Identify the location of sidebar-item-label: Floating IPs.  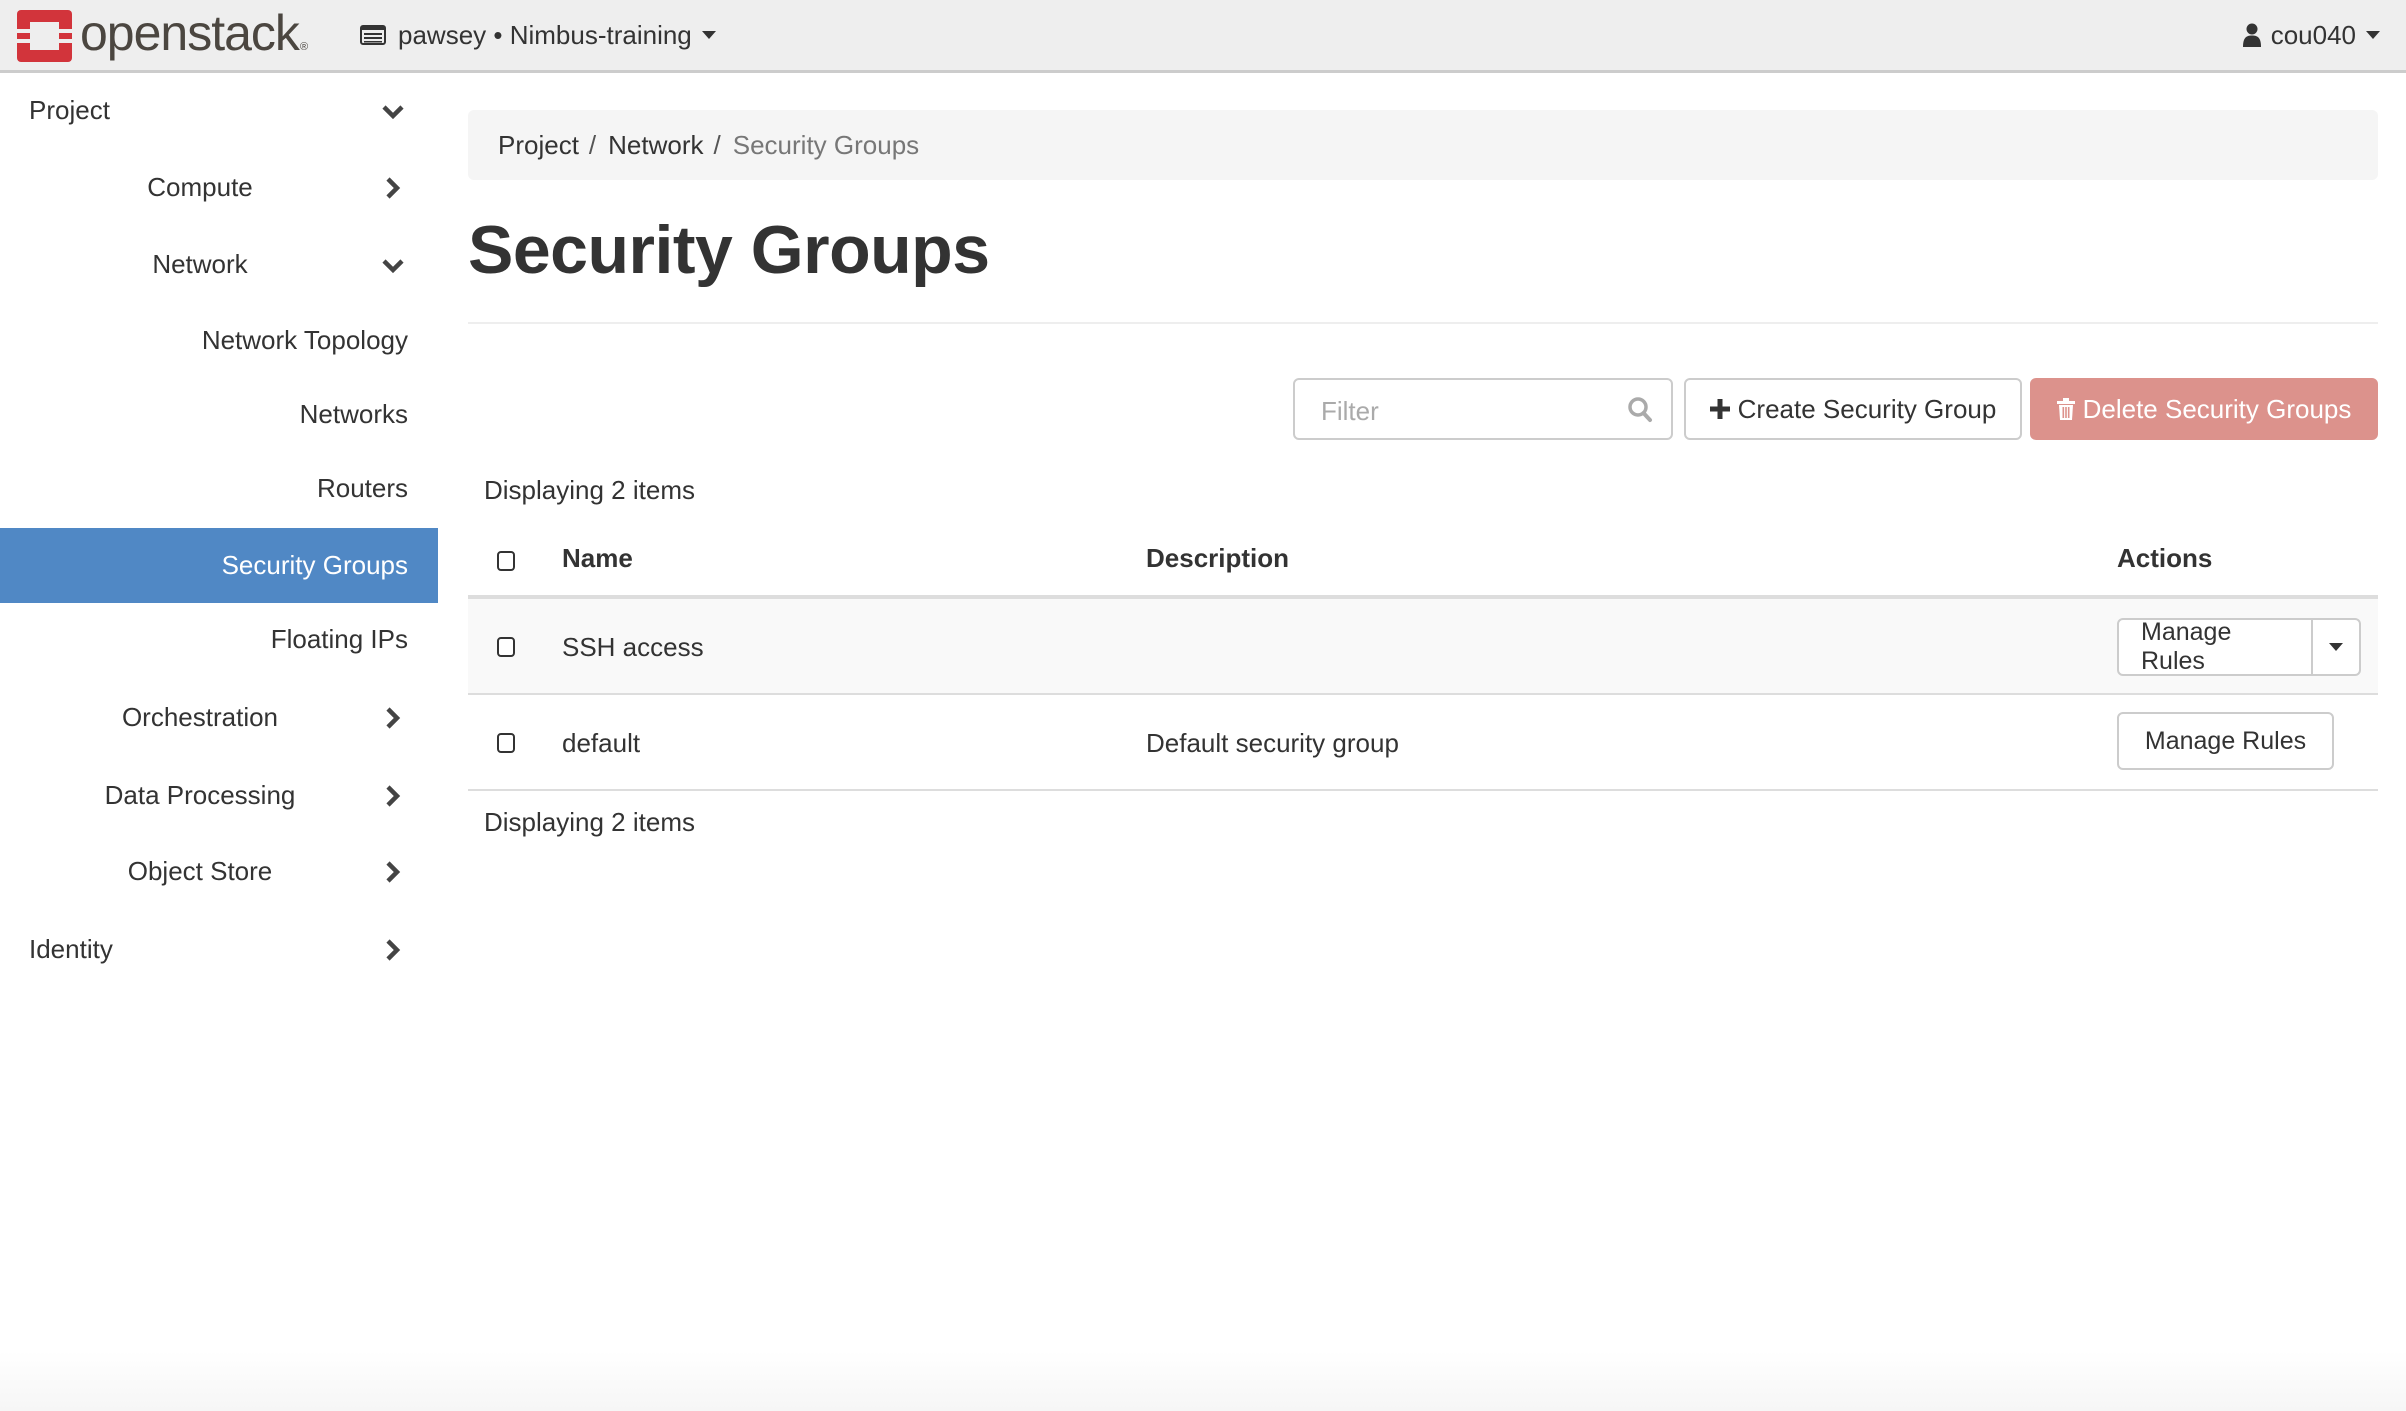
(339, 639).